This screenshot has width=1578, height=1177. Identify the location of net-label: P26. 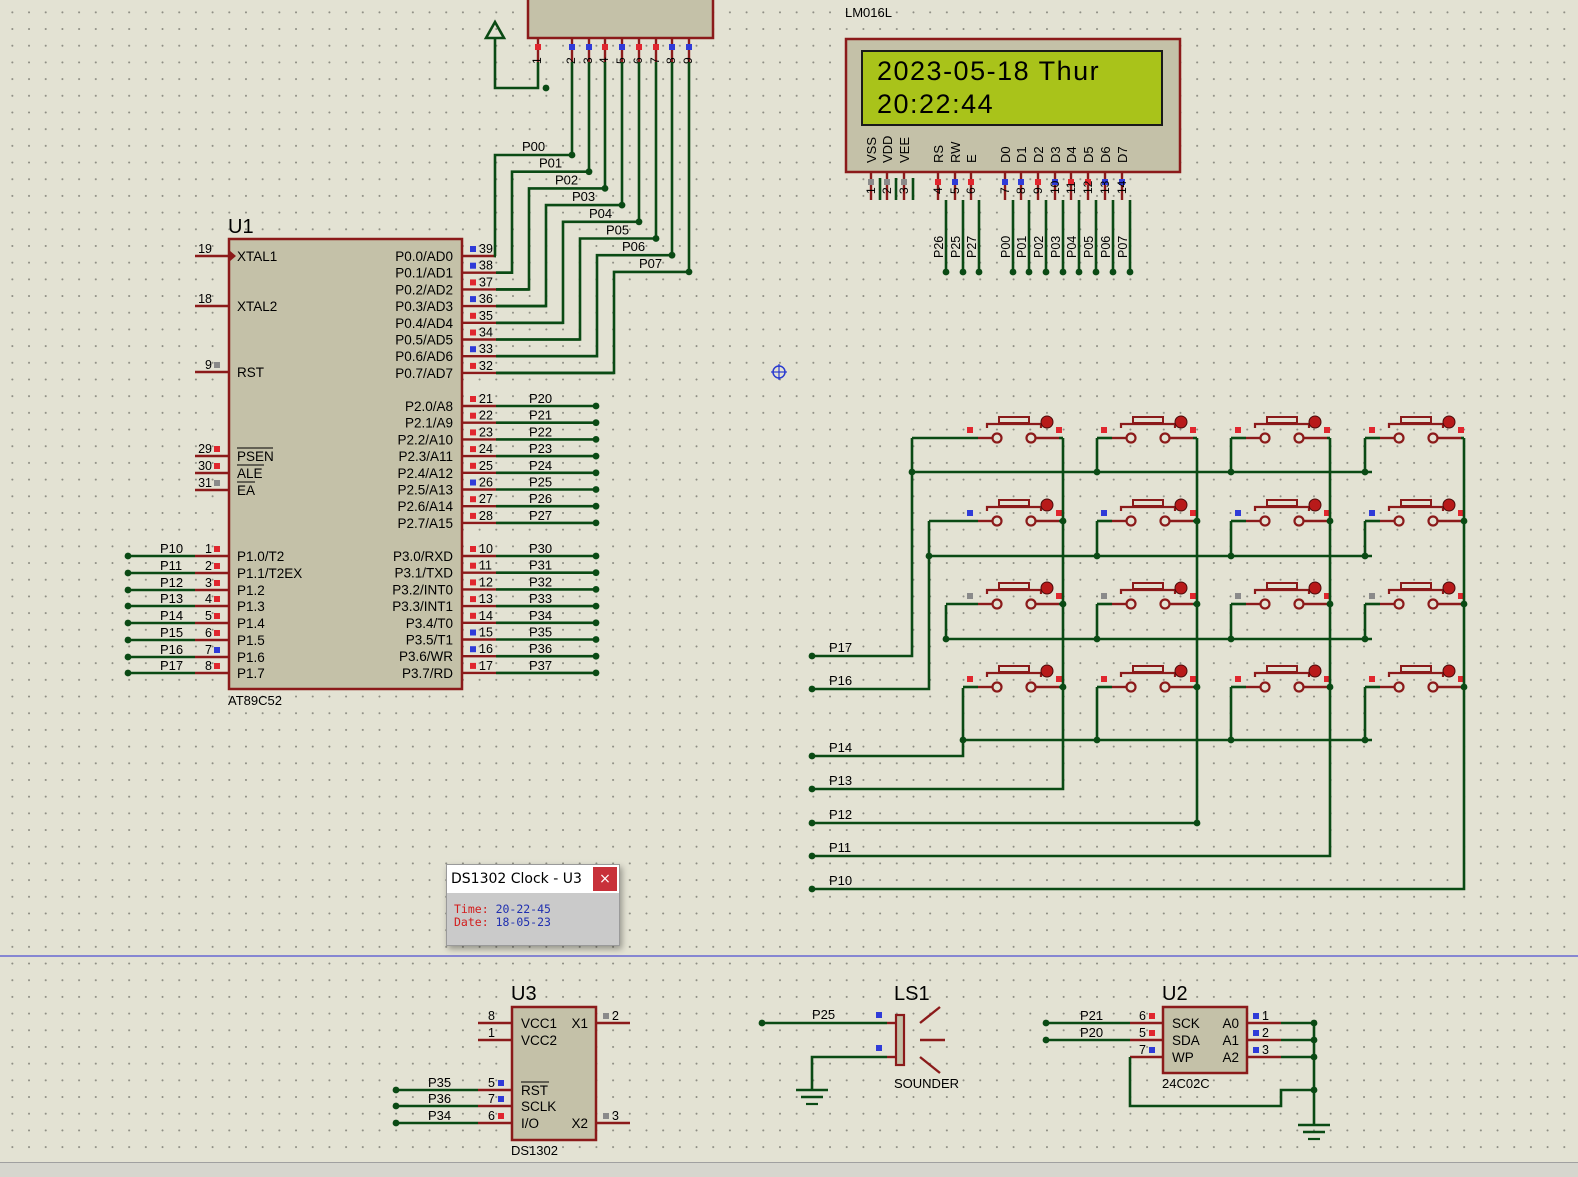
(939, 247).